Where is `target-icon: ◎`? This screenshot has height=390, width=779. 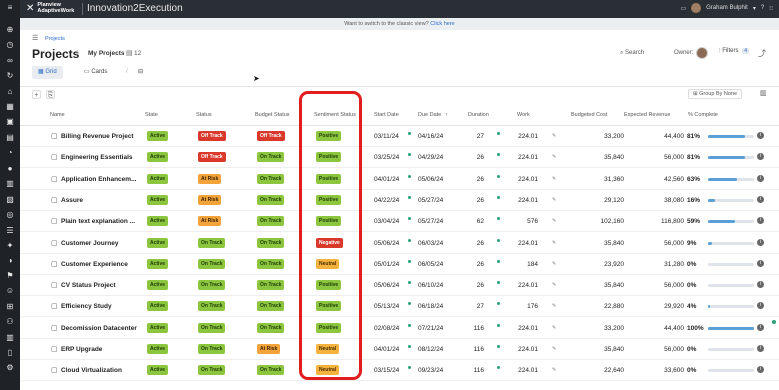 target-icon: ◎ is located at coordinates (10, 215).